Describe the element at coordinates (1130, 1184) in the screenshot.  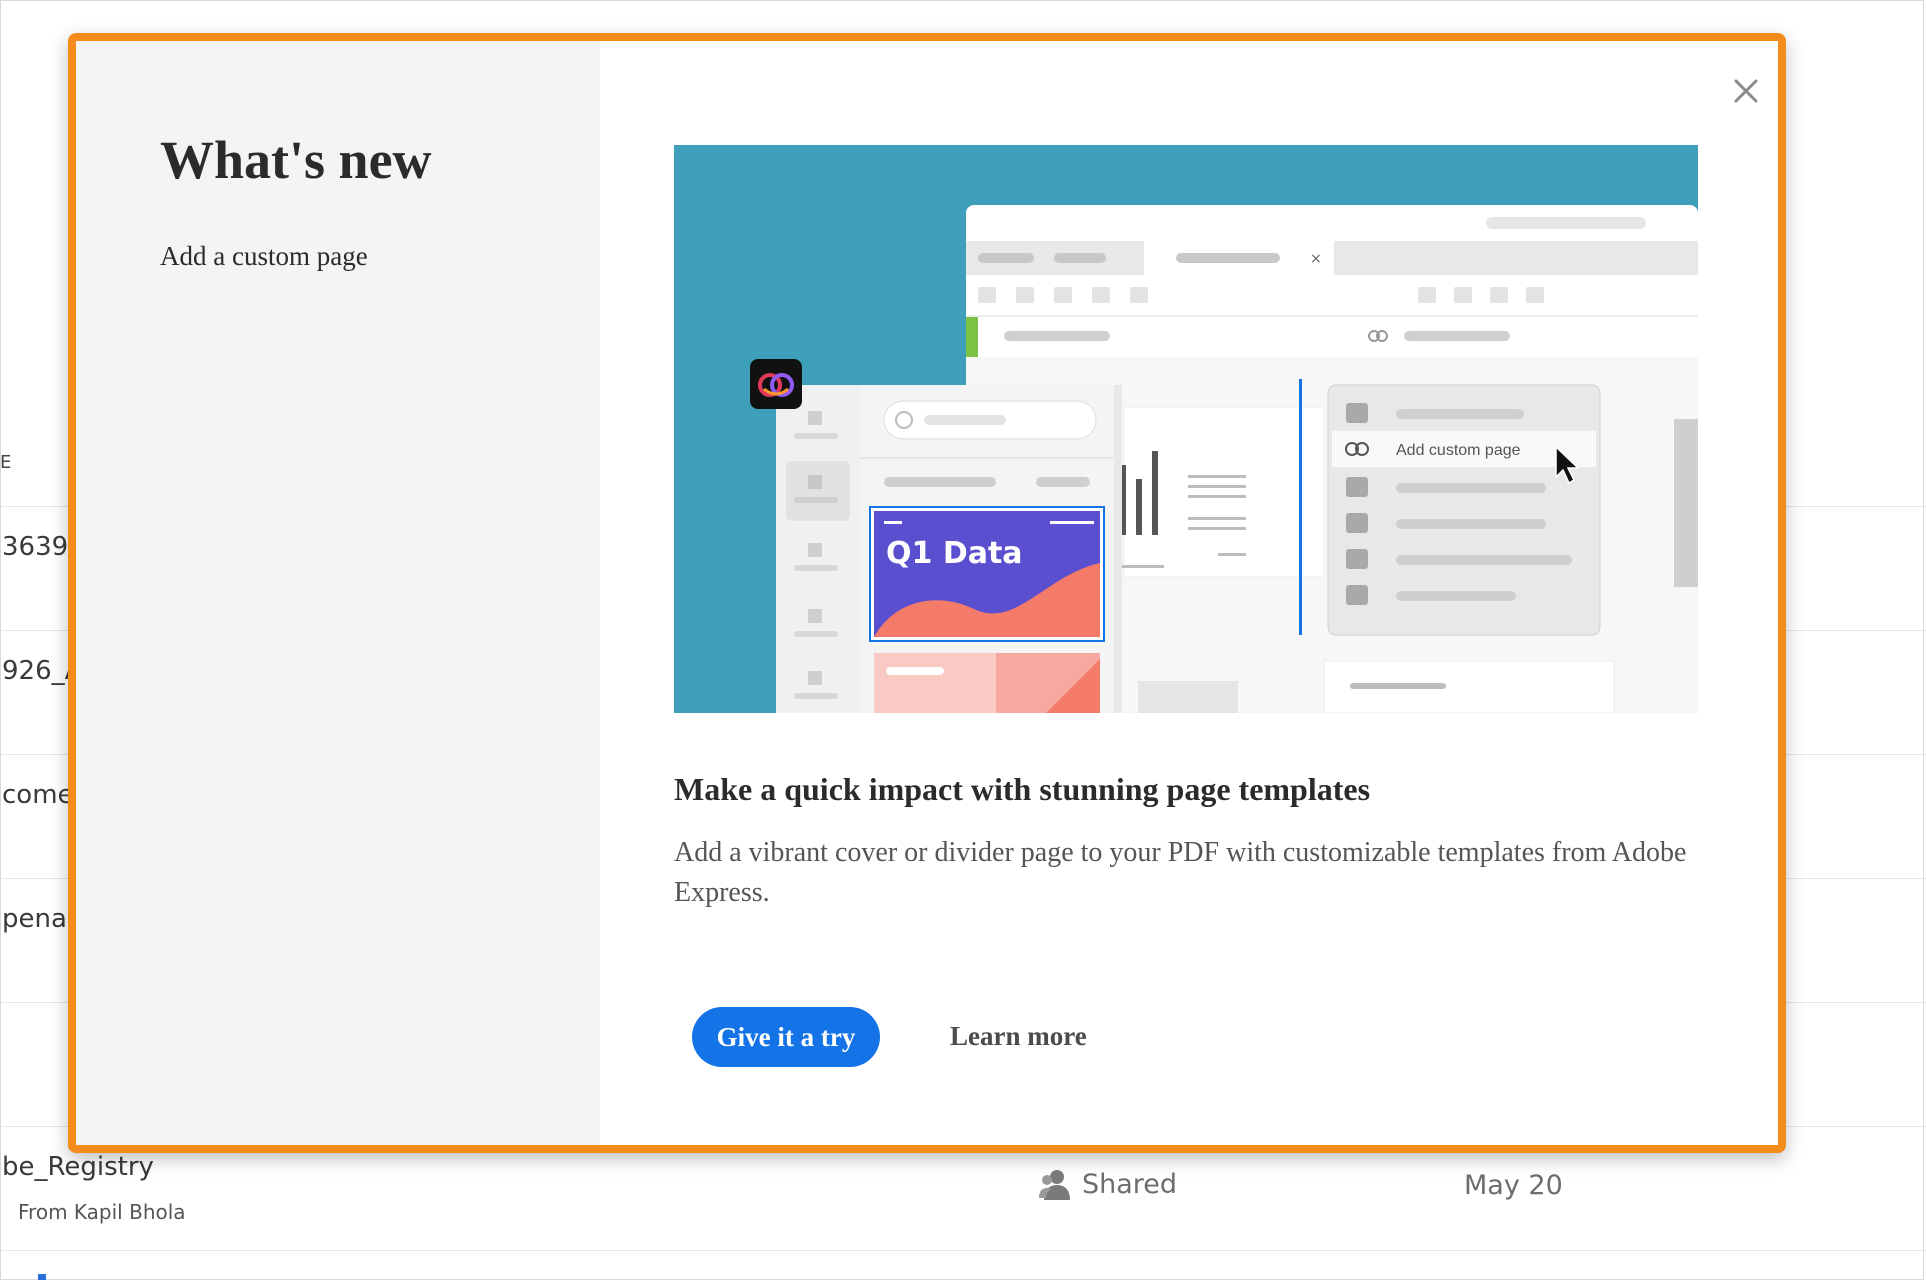
I see `shared-label: Shared` at that location.